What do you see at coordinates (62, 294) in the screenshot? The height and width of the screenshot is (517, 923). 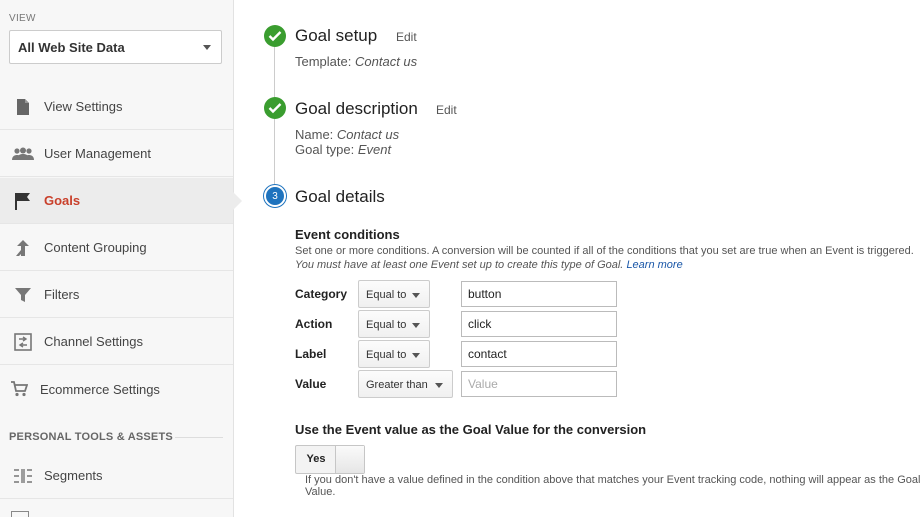 I see `sidebar-item-label: Filters` at bounding box center [62, 294].